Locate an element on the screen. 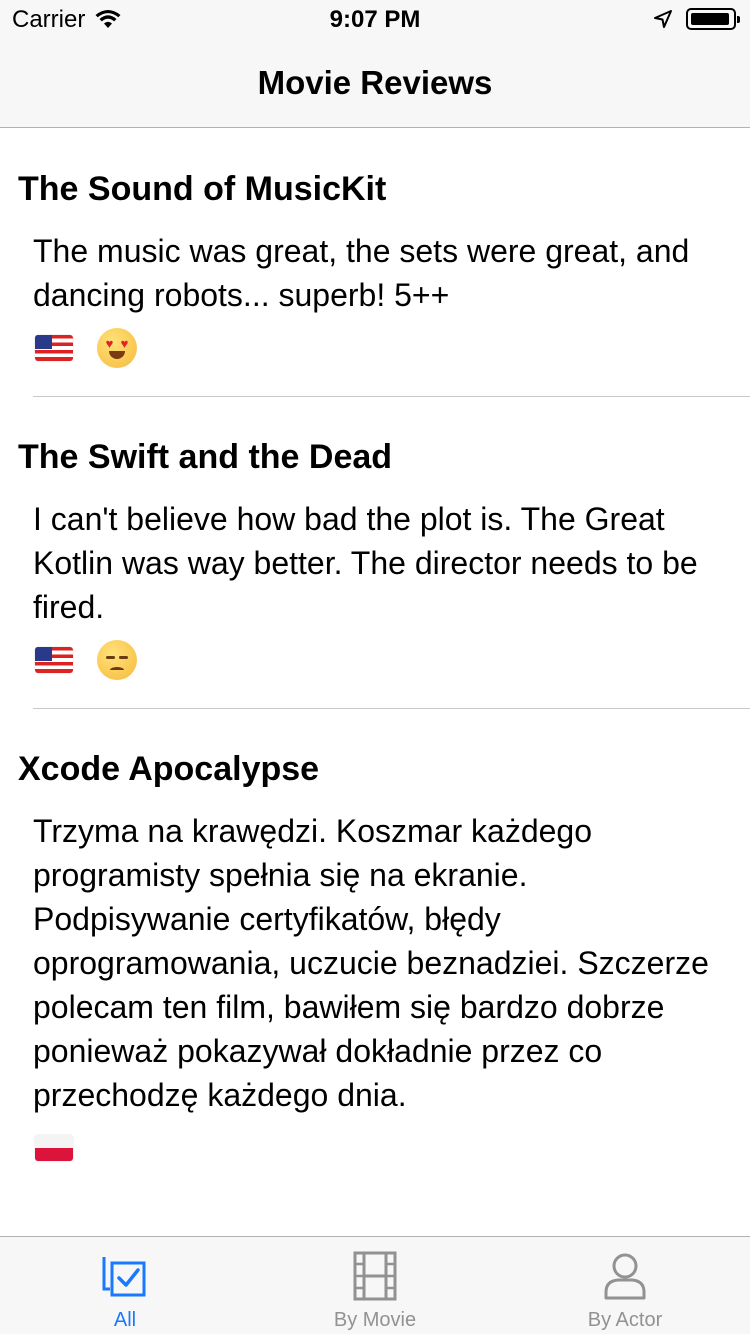 Image resolution: width=750 pixels, height=1334 pixels. status-indicators is located at coordinates (697, 19).